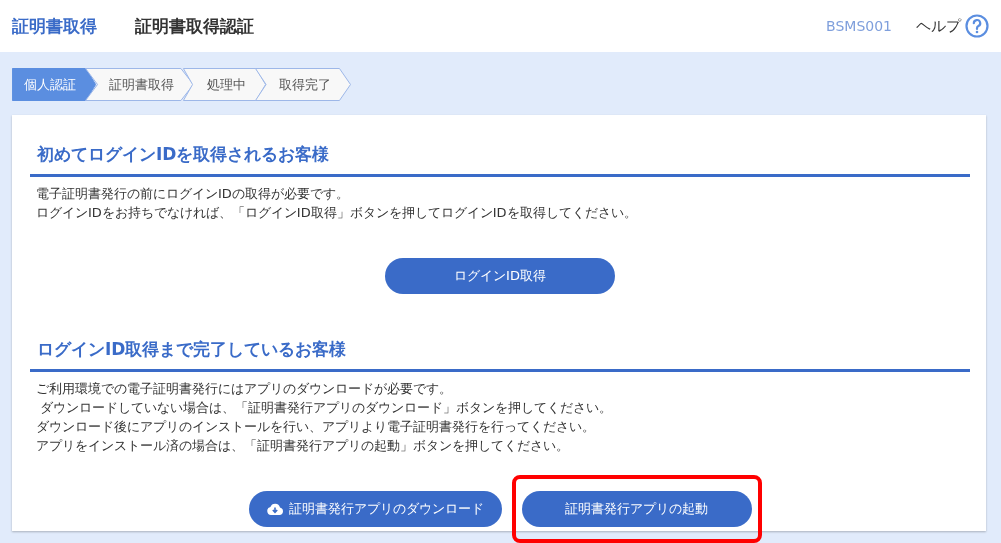  Describe the element at coordinates (193, 194) in the screenshot. I see `instruction-text: 電子証明書発行の前にログインIDの取得が必要です。` at that location.